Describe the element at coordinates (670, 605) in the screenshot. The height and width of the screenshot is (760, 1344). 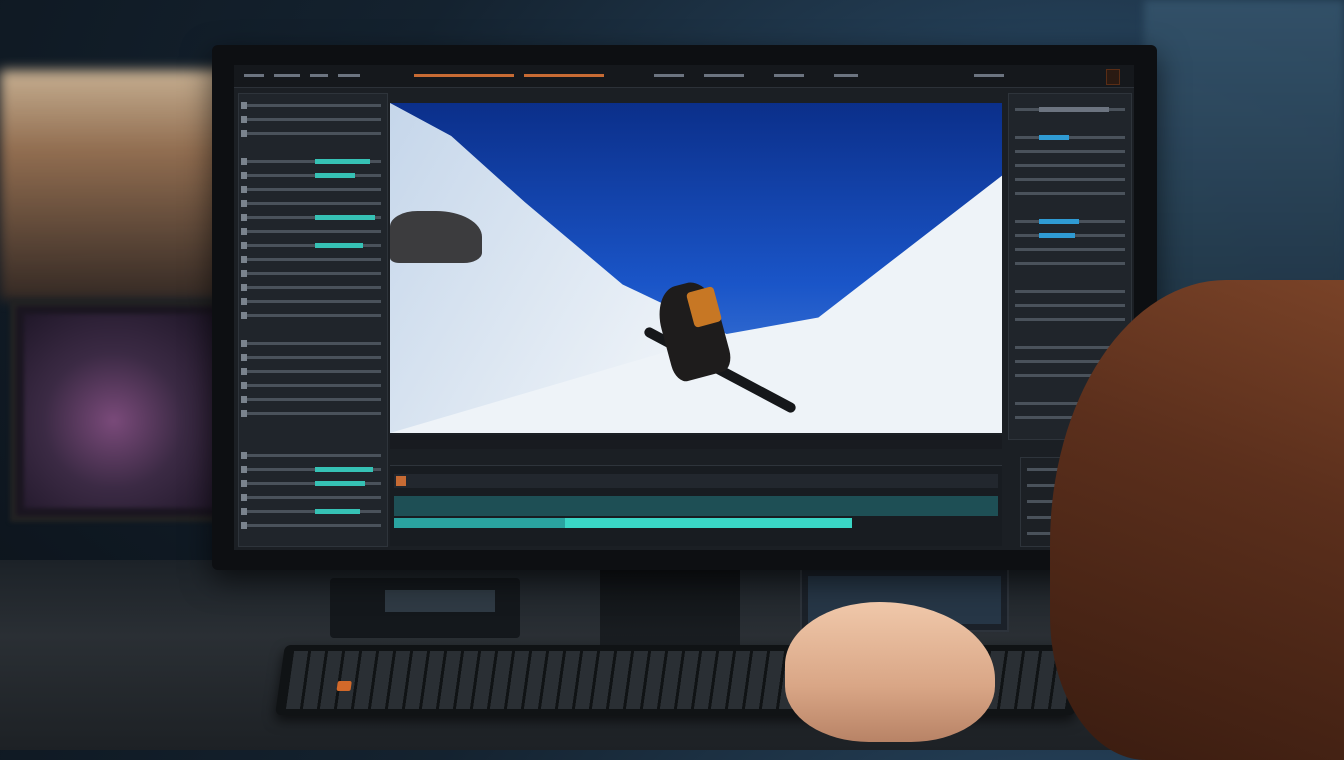
I see `monitor-stand` at that location.